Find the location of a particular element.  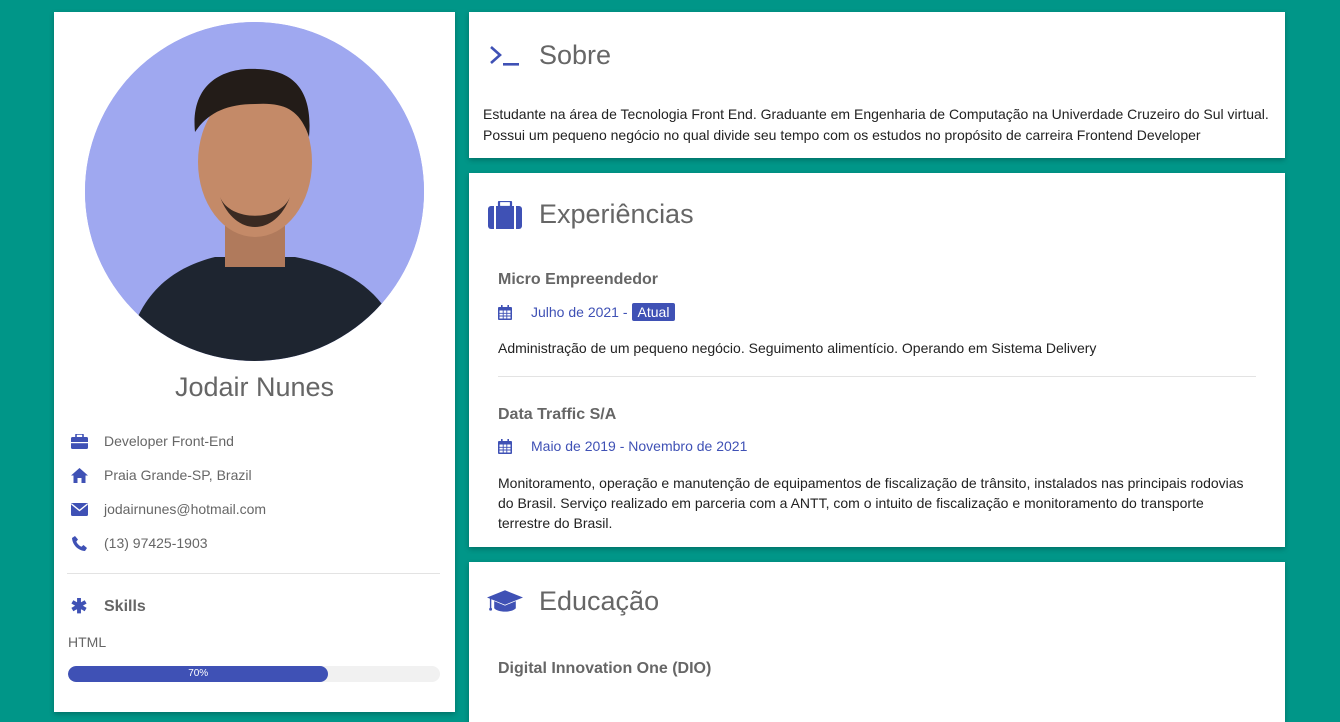

profile-name: Jodair Nunes is located at coordinates (254, 387).